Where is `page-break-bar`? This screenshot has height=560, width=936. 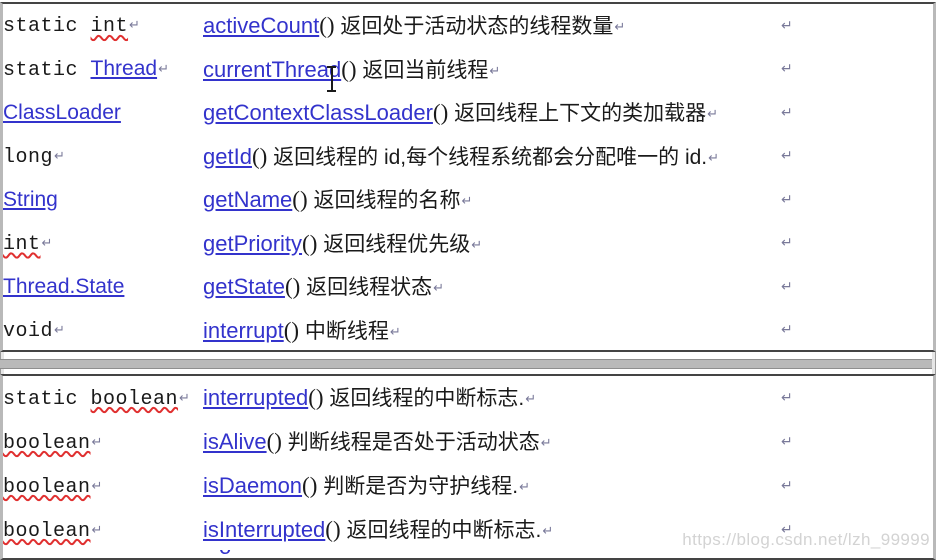 page-break-bar is located at coordinates (468, 364).